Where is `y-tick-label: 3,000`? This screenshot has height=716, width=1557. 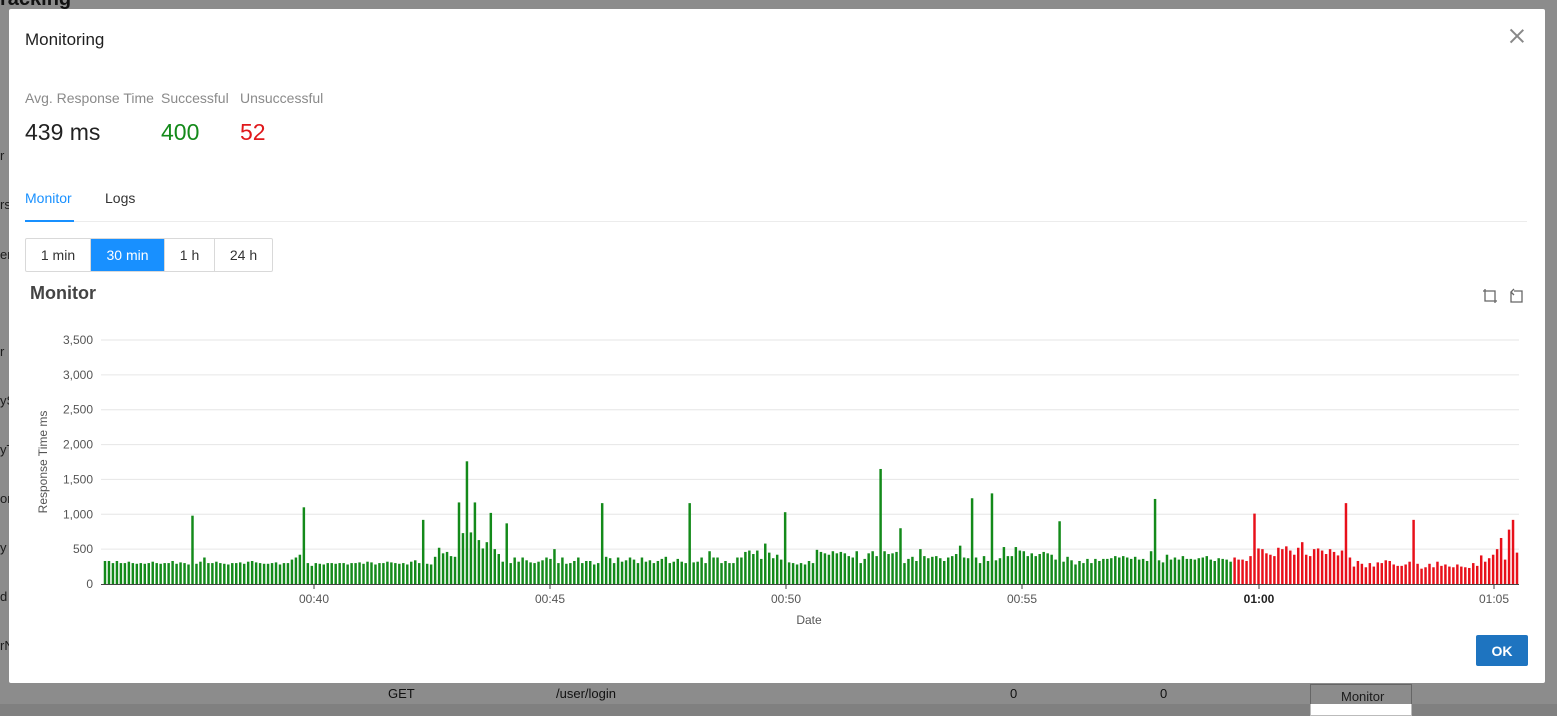
y-tick-label: 3,000 is located at coordinates (78, 375).